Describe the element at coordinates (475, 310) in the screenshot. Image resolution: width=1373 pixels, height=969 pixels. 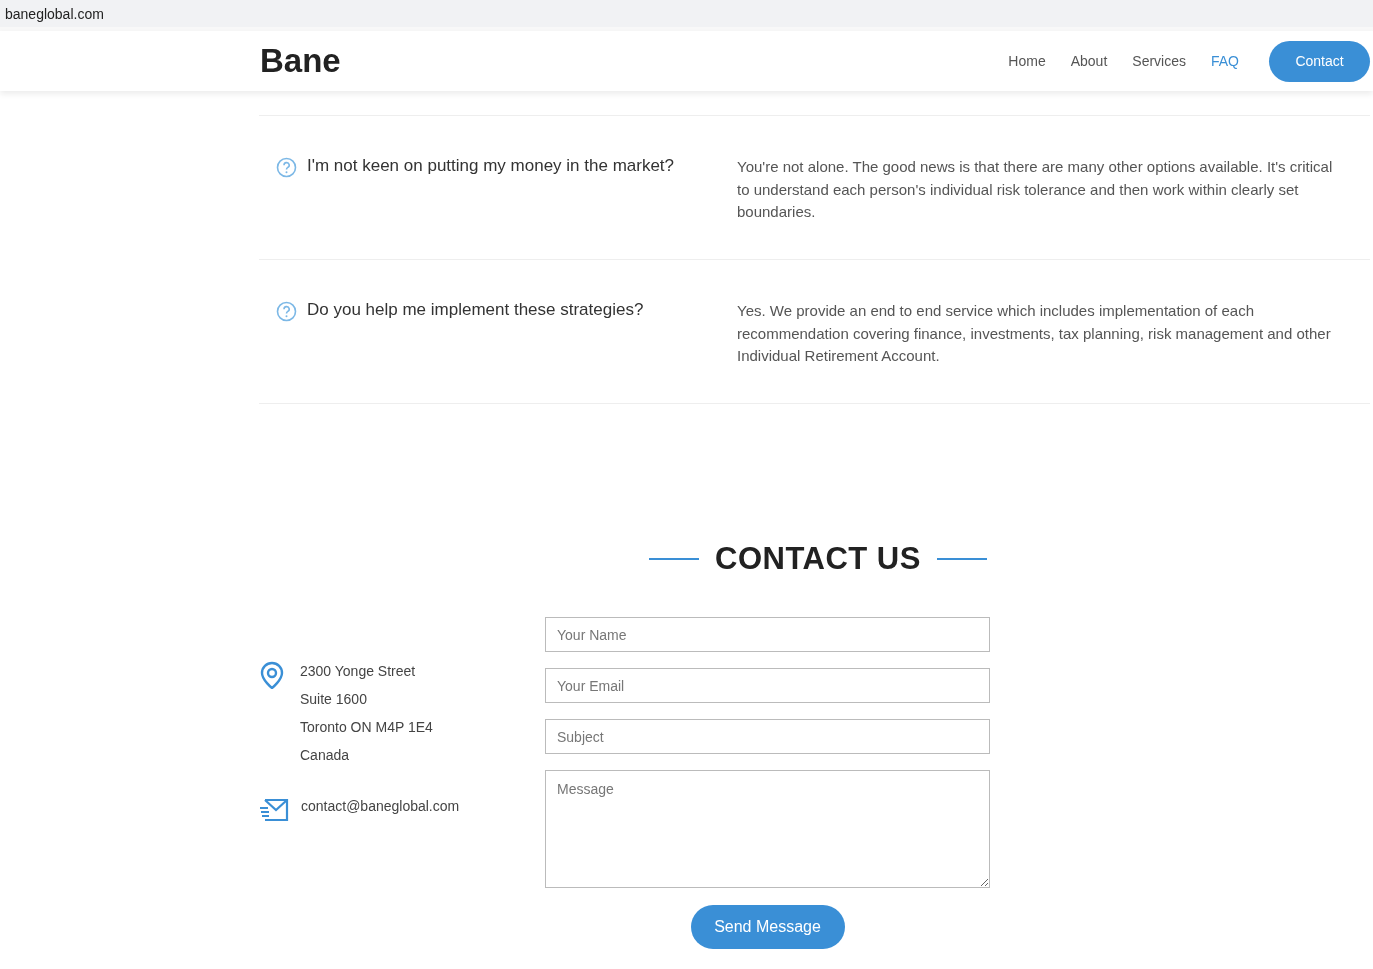
I see `faq-question: Do you help me implement these strategies?` at that location.